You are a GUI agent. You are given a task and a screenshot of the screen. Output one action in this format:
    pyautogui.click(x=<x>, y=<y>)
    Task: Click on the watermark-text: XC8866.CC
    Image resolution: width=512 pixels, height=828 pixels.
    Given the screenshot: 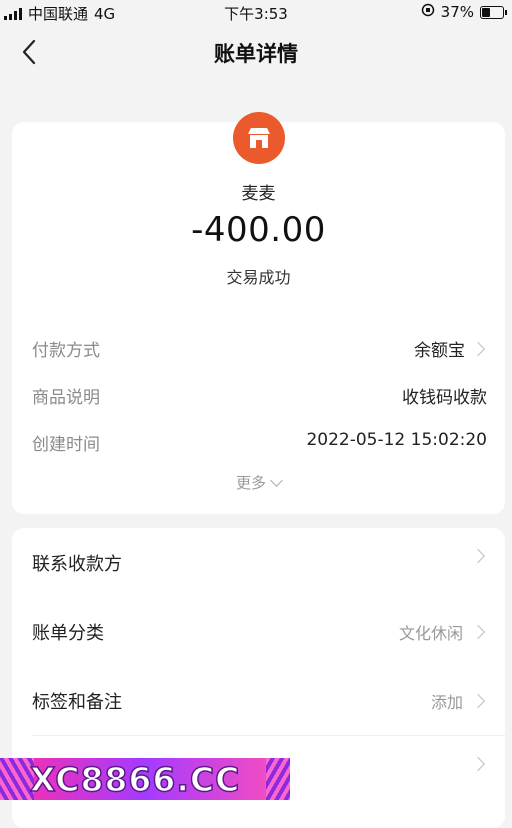 What is the action you would take?
    pyautogui.click(x=135, y=779)
    